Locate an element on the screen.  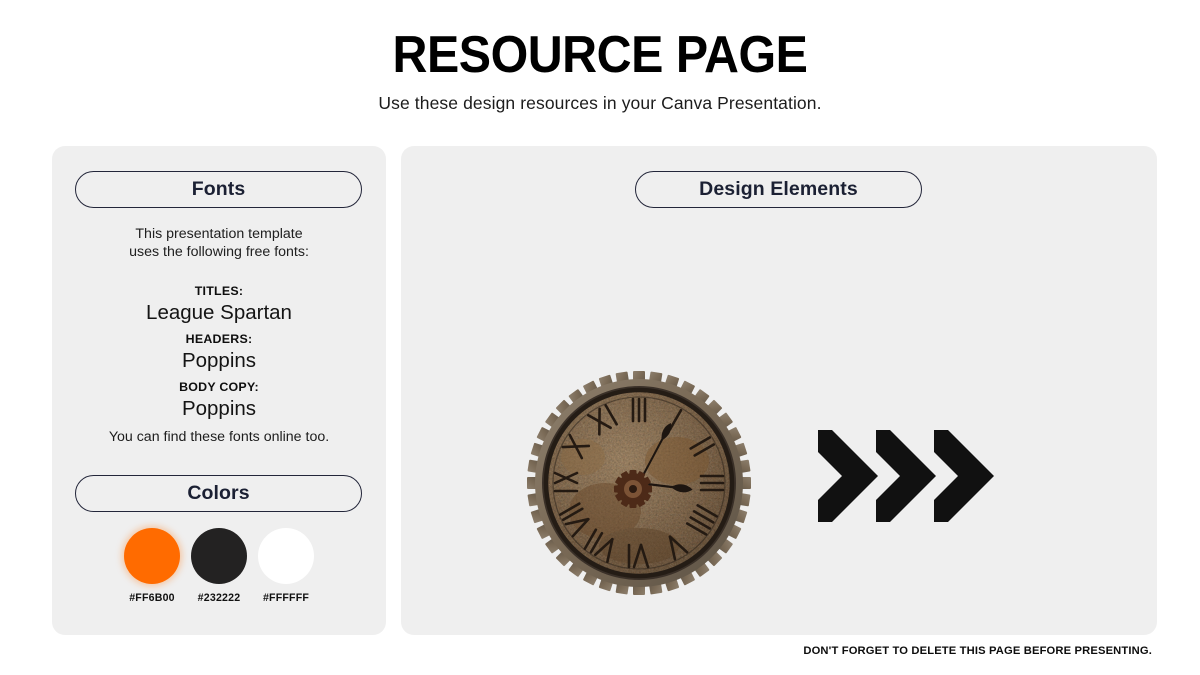
triple-chevron-arrow-graphic is located at coordinates (906, 476).